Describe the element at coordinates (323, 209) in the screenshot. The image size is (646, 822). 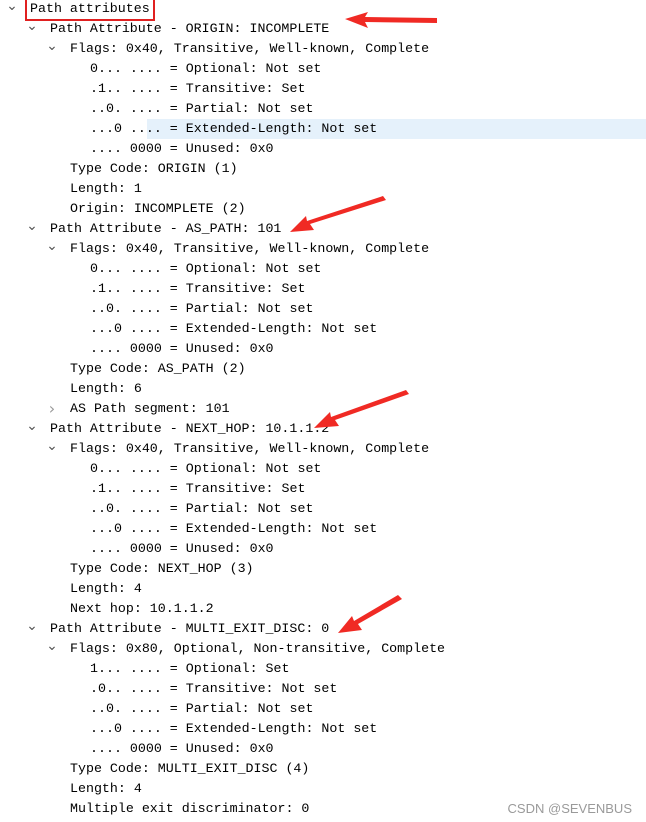
I see `tree-row: Origin: INCOMPLETE (2)` at that location.